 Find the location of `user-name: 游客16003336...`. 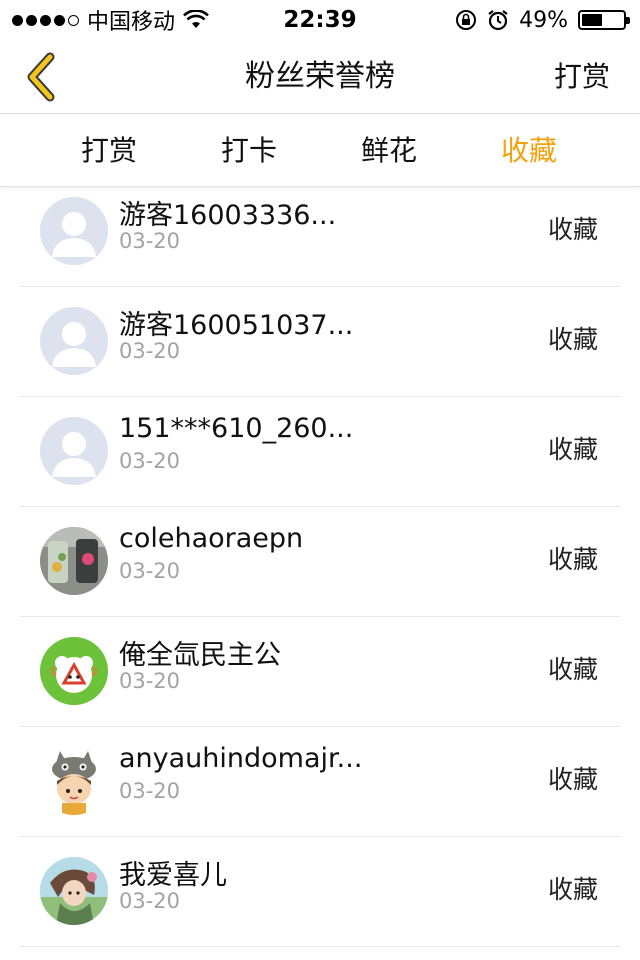

user-name: 游客16003336... is located at coordinates (228, 215).